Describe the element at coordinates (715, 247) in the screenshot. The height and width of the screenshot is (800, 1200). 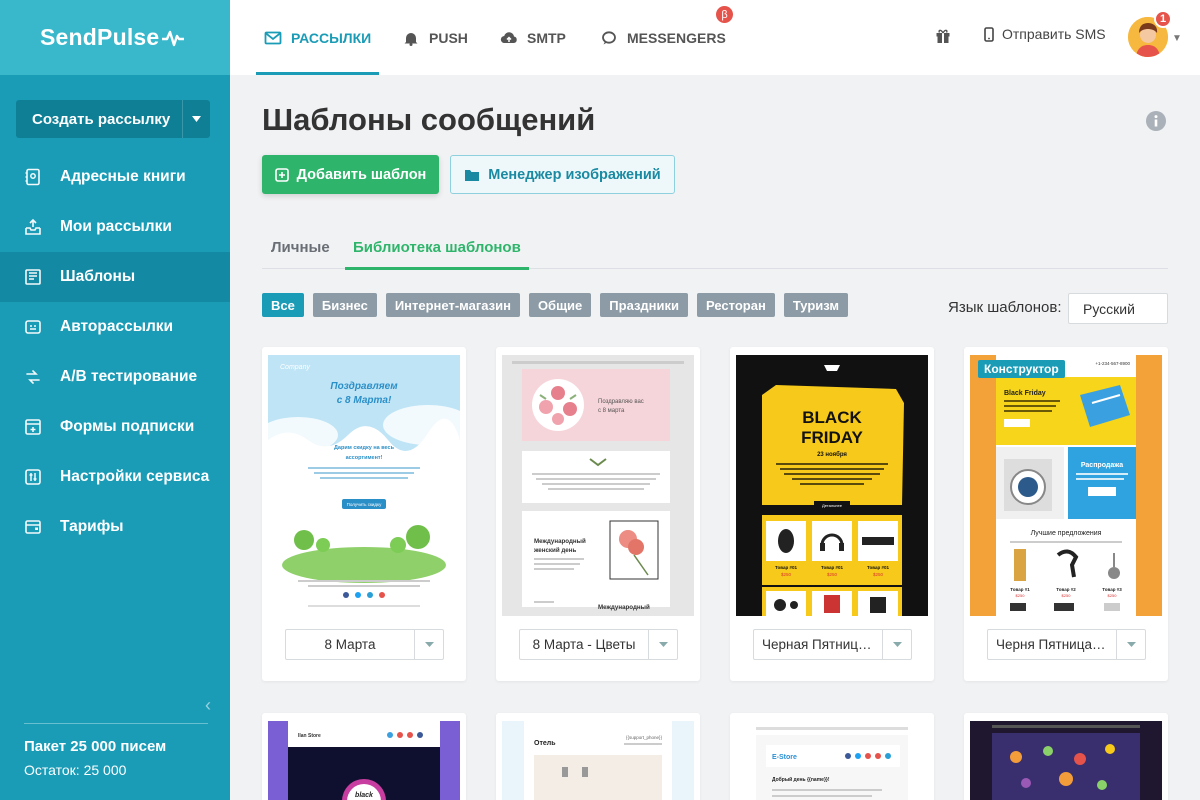
I see `template-tabs: Личные Библиотека шаблонов` at that location.